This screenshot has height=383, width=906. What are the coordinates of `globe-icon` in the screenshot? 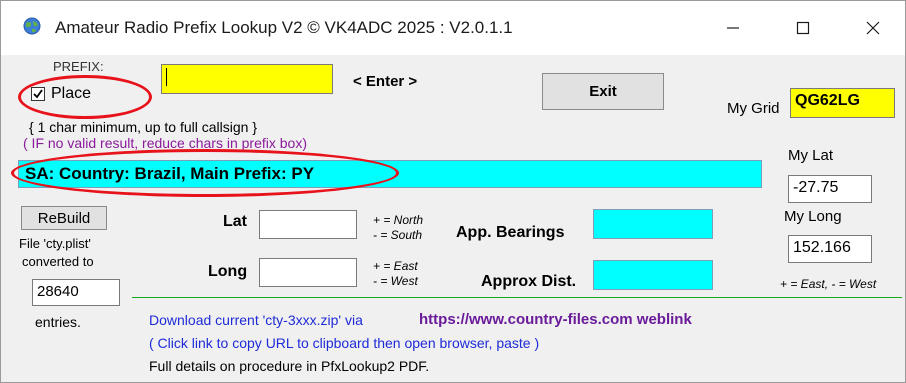 It's located at (32, 26).